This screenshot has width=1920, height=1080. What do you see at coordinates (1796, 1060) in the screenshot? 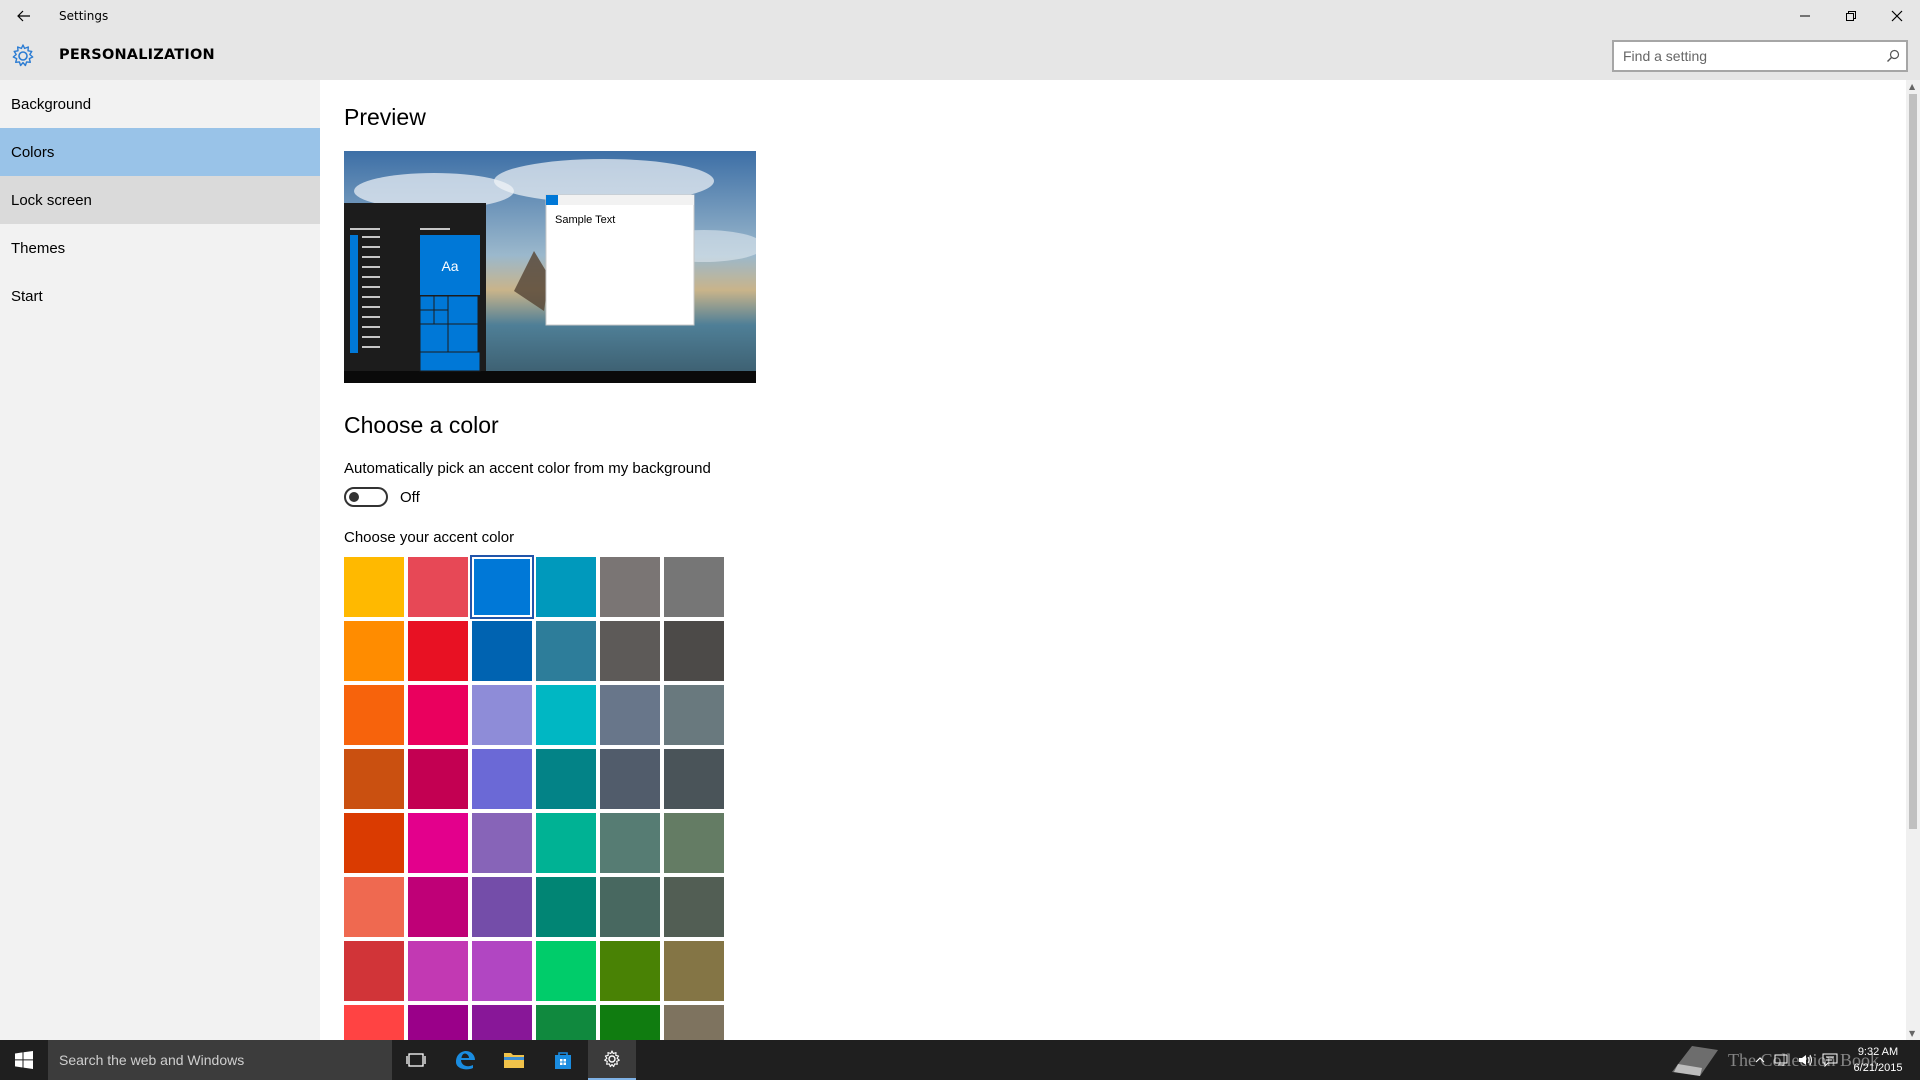
I see `system-tray` at bounding box center [1796, 1060].